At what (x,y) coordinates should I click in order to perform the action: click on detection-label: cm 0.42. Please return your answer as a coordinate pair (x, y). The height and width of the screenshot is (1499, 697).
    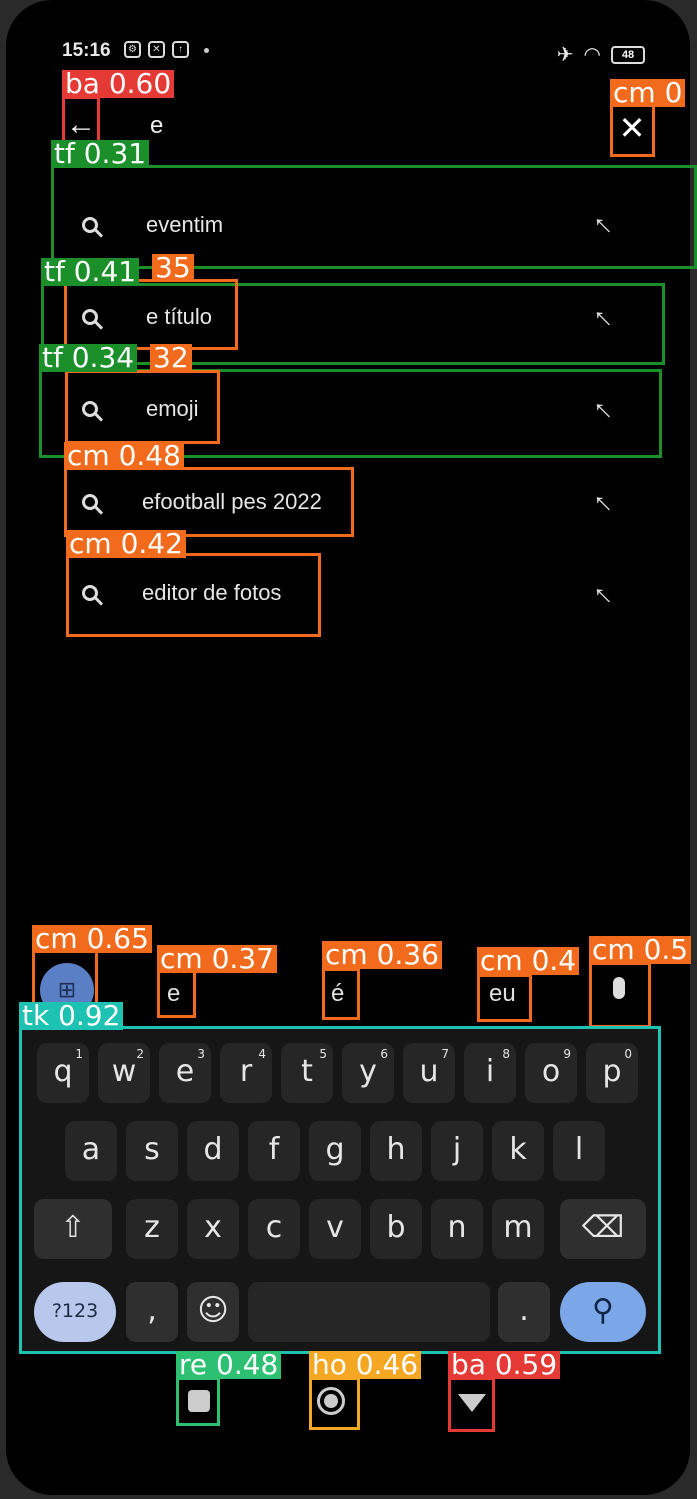
    Looking at the image, I should click on (126, 544).